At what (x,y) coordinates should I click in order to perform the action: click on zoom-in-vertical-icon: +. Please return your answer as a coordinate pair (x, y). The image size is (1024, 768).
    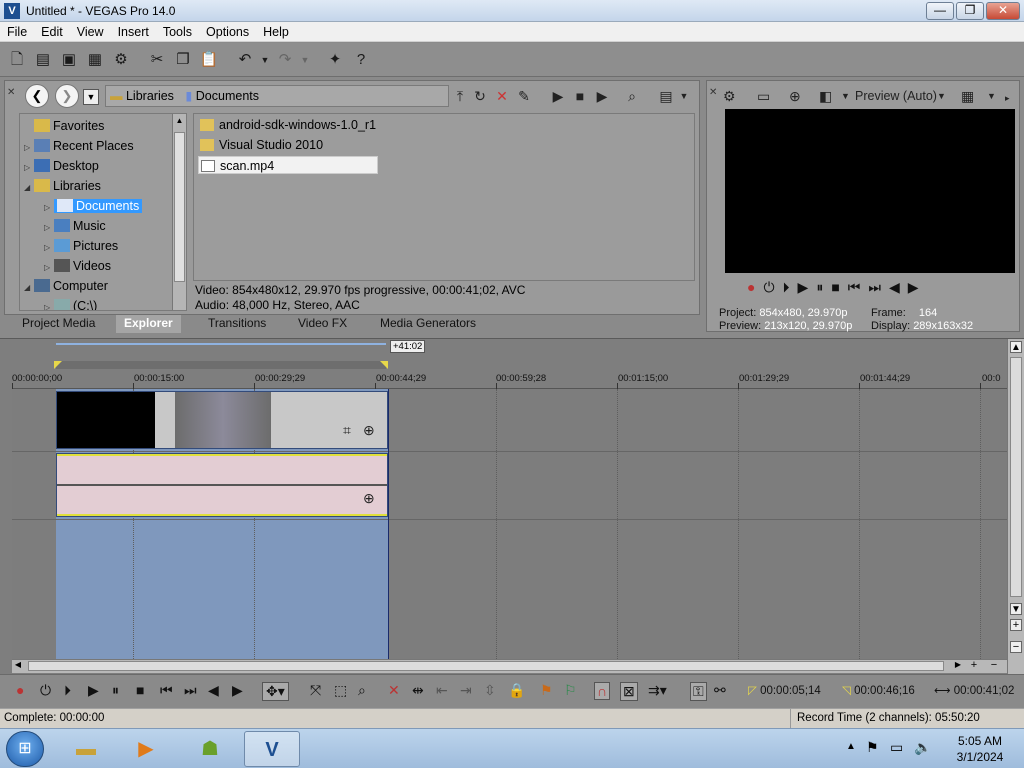
    Looking at the image, I should click on (1016, 625).